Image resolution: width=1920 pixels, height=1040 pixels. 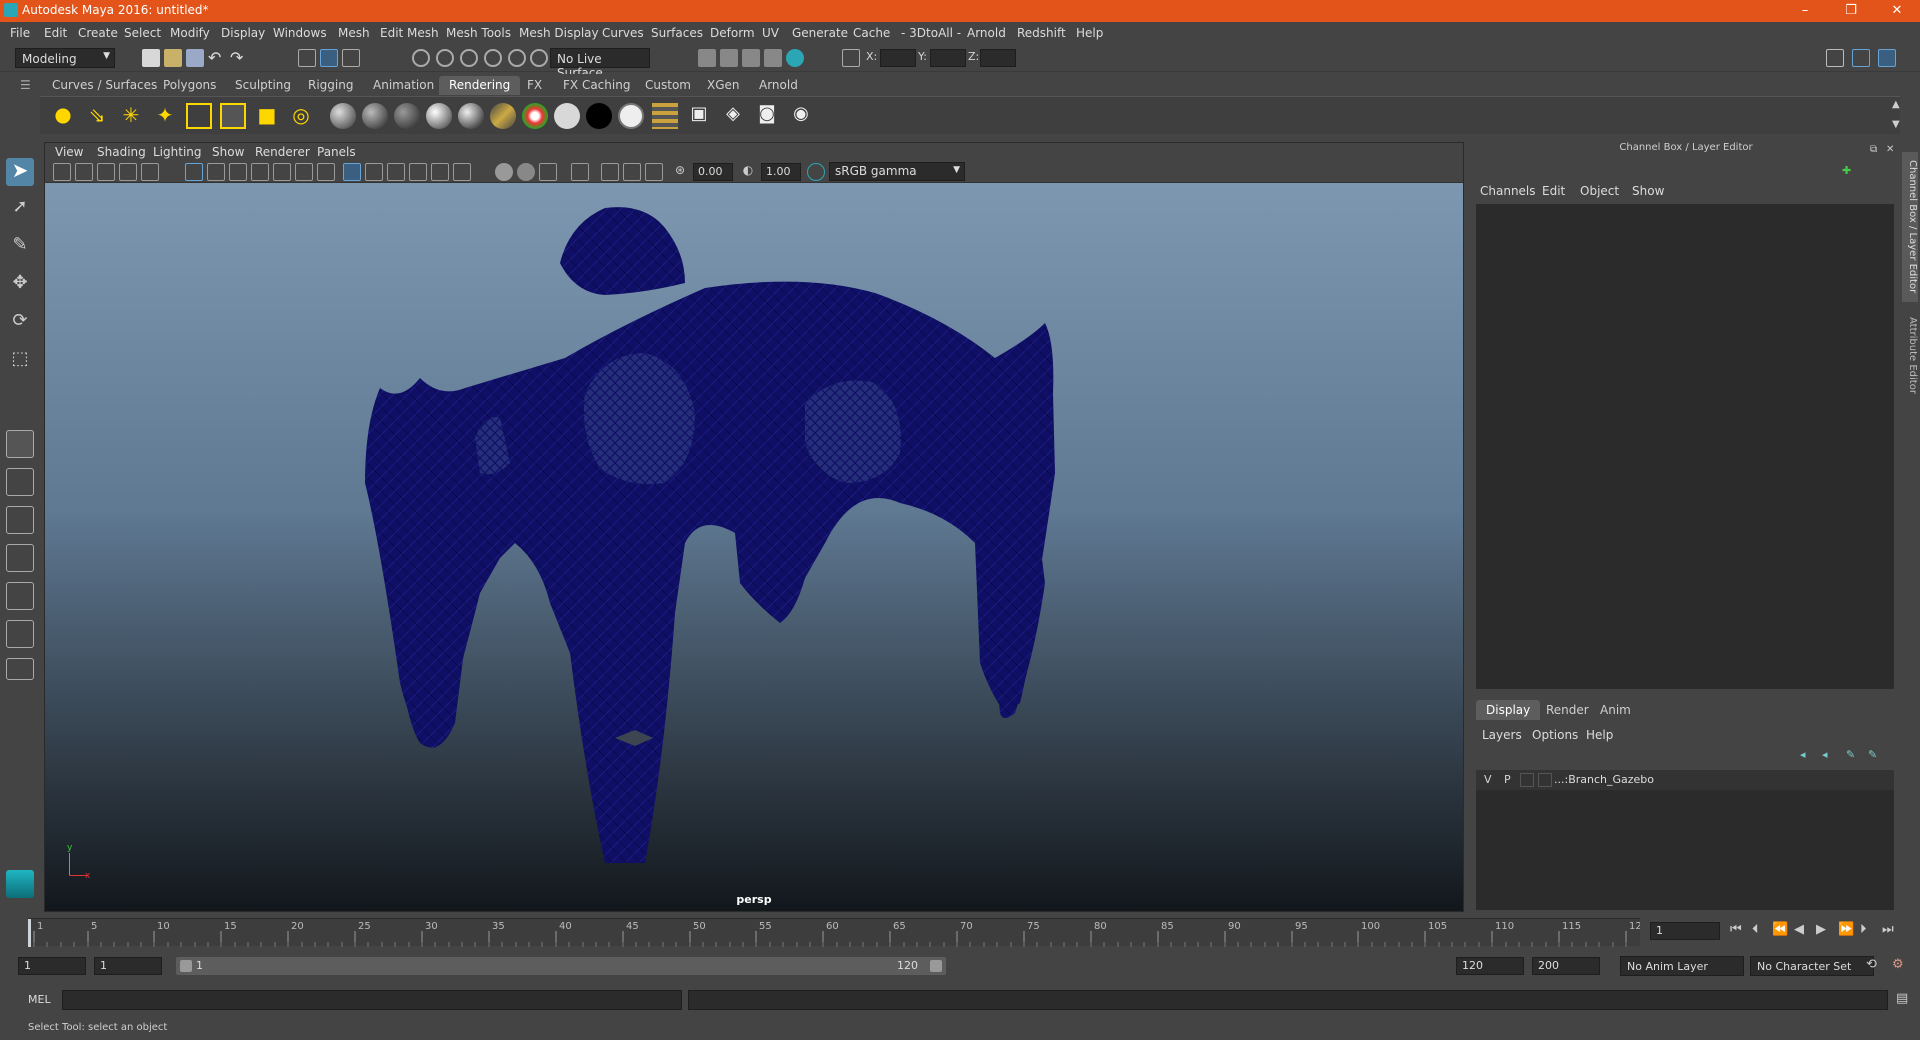 I want to click on gamma-field: 1.00, so click(x=781, y=172).